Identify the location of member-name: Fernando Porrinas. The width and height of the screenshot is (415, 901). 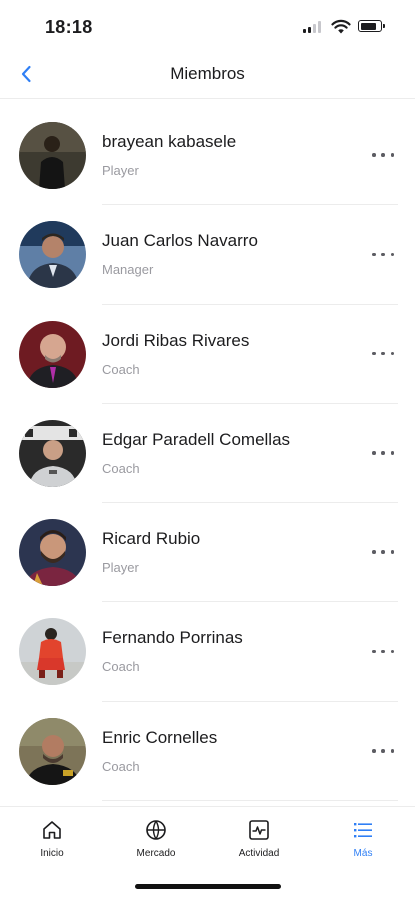
(172, 638).